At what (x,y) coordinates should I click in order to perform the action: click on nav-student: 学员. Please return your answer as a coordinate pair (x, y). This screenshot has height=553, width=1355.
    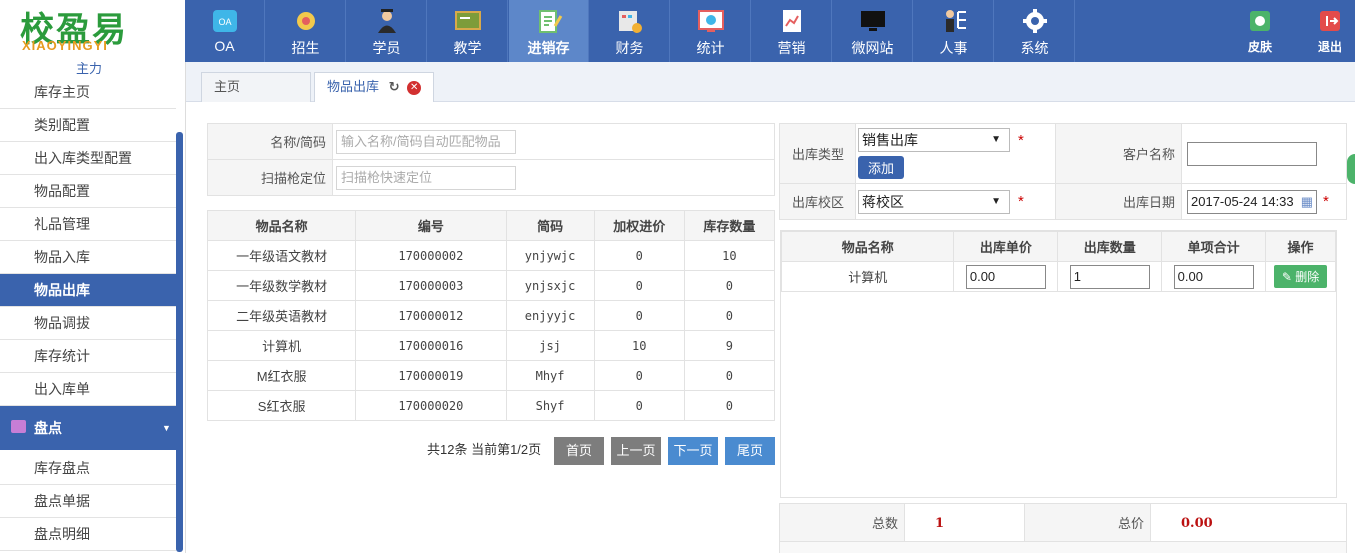
    Looking at the image, I should click on (387, 31).